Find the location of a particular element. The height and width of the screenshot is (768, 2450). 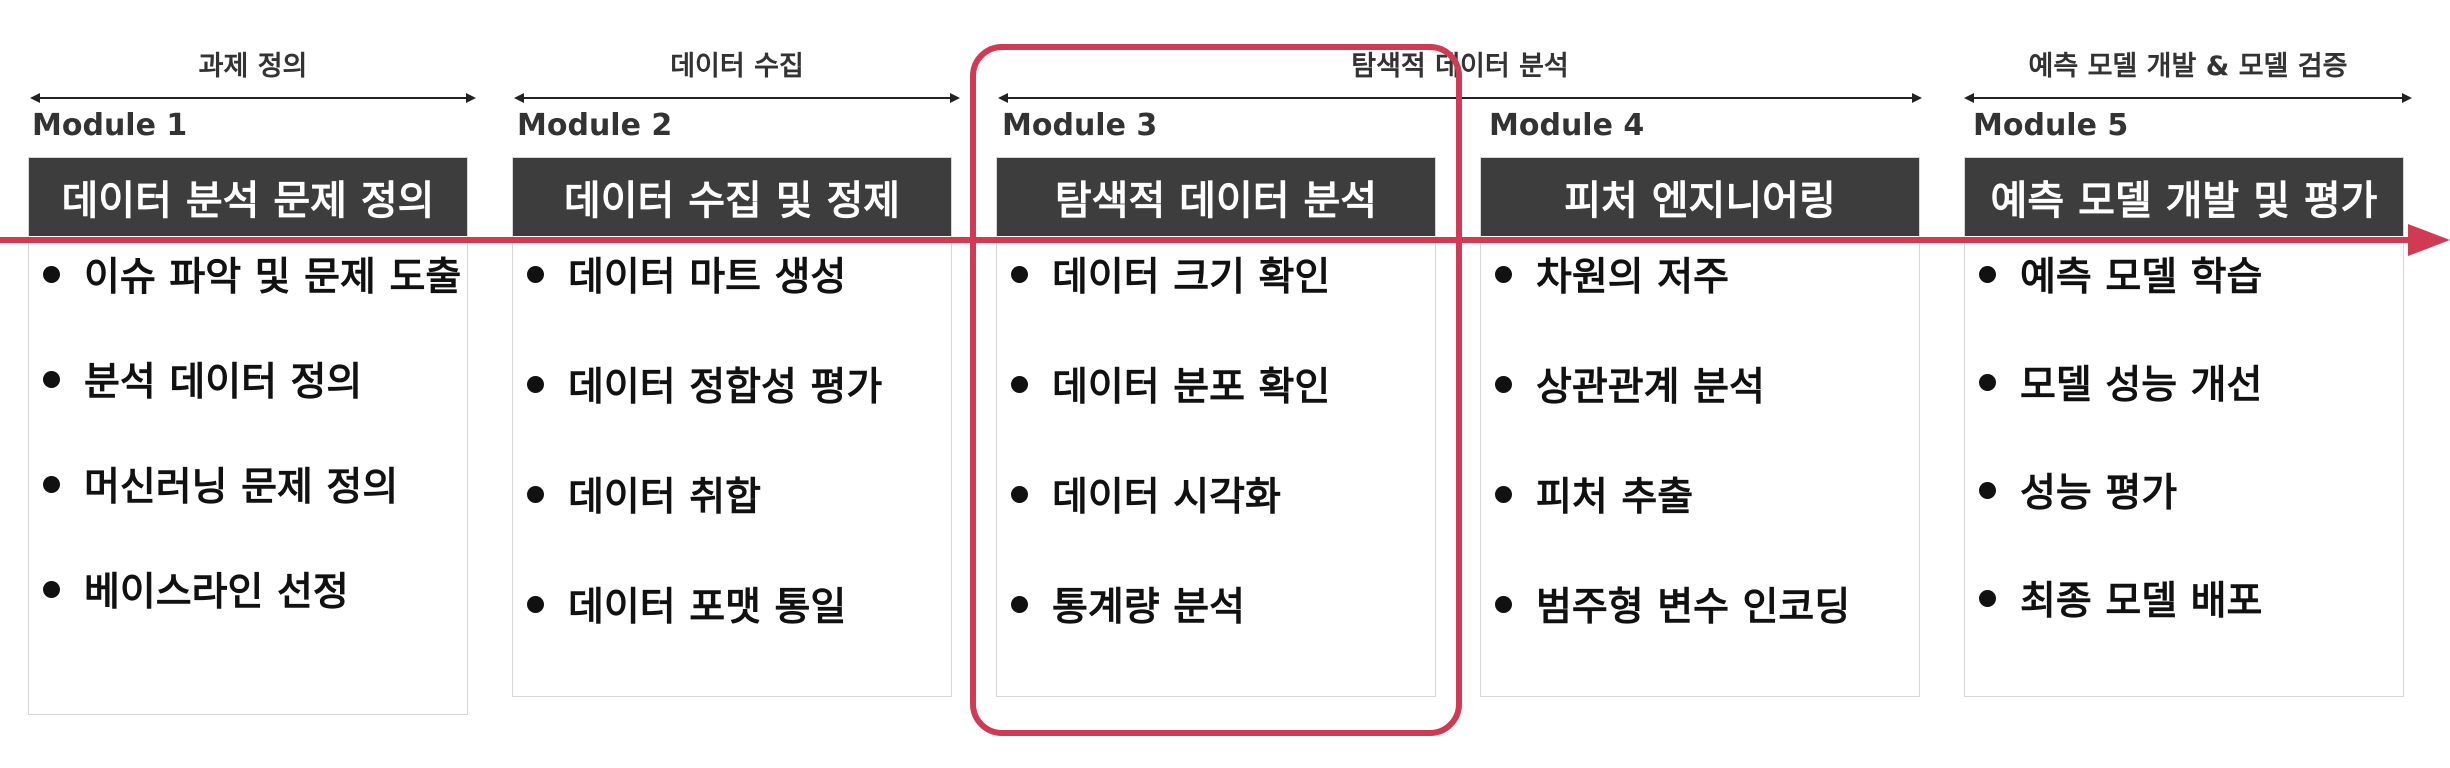

card-title: 탐색적 데이터 분석 is located at coordinates (1216, 197).